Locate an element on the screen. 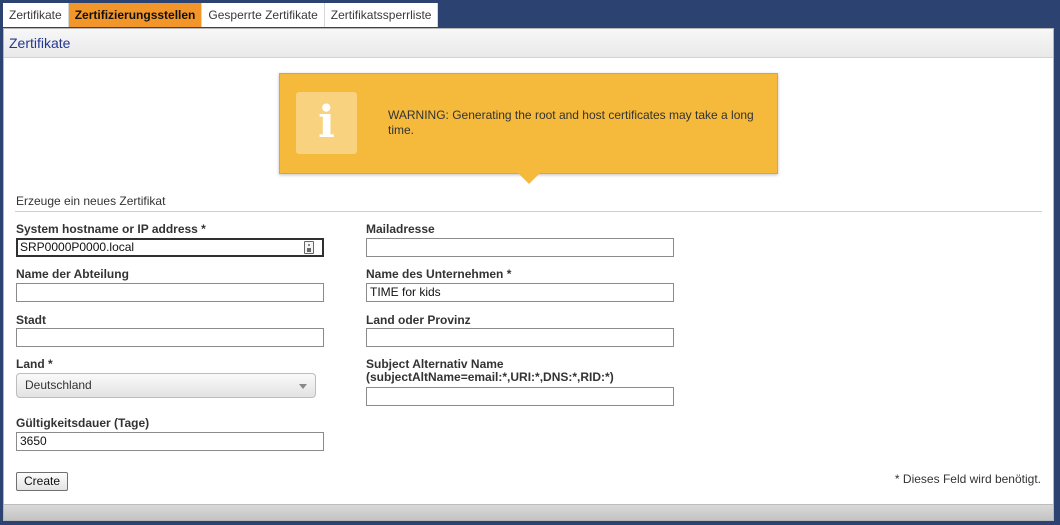 The width and height of the screenshot is (1060, 525). create-button: Create is located at coordinates (42, 481).